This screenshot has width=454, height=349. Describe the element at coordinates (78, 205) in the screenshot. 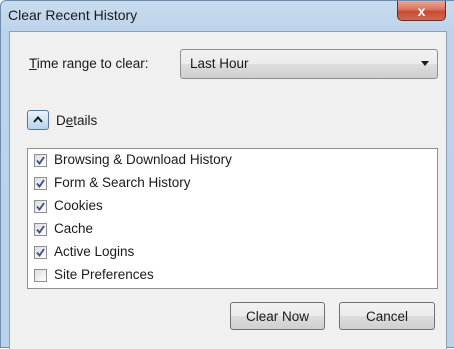

I see `list-item-label: Cookies` at that location.